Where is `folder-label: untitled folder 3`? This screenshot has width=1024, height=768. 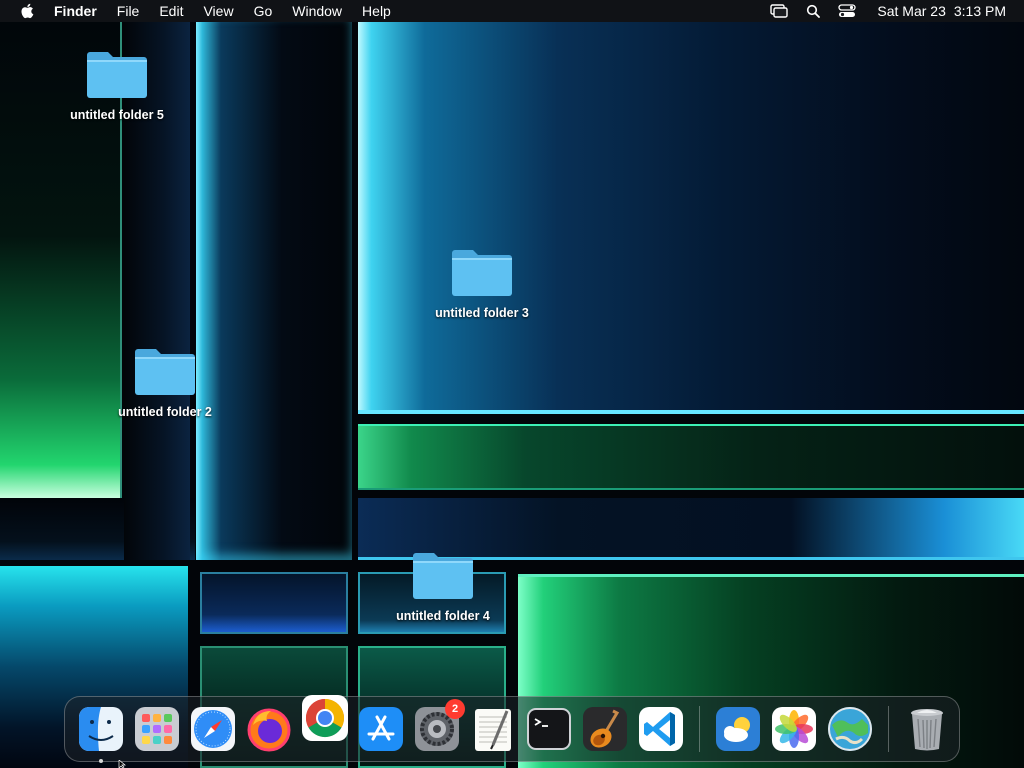
folder-label: untitled folder 3 is located at coordinates (482, 313).